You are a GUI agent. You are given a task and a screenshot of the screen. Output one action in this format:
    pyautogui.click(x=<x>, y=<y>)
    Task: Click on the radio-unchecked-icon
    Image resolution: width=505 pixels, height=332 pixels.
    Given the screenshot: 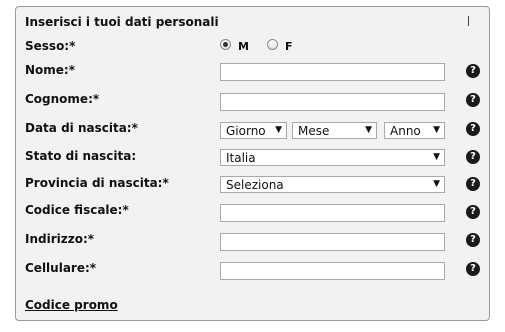 What is the action you would take?
    pyautogui.click(x=272, y=44)
    